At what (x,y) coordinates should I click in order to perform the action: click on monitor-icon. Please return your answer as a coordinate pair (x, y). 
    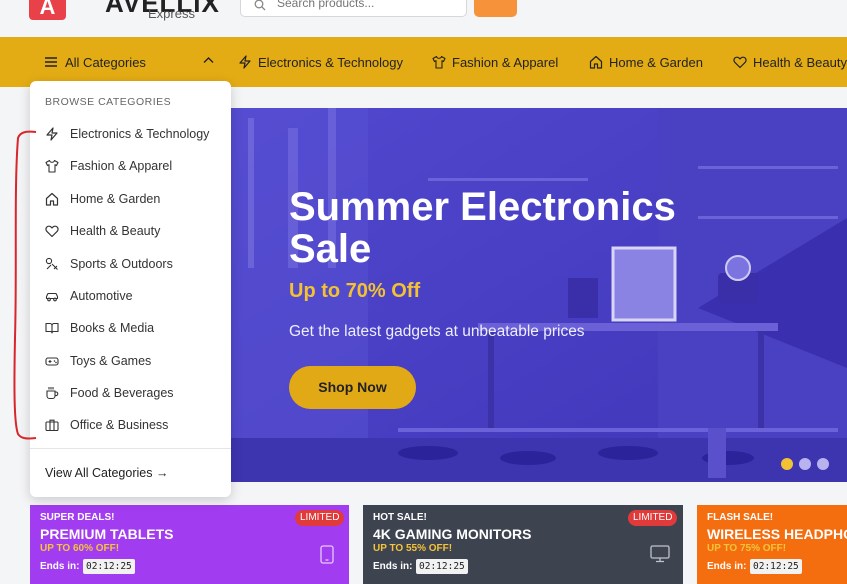
    Looking at the image, I should click on (660, 554).